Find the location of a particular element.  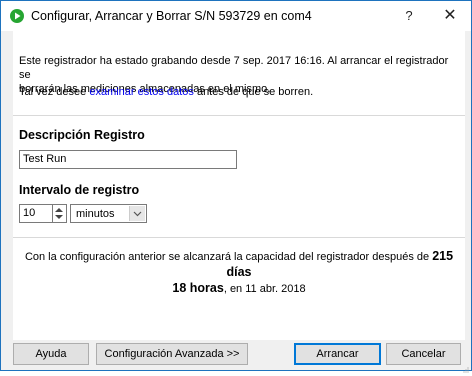

play-icon is located at coordinates (17, 16).